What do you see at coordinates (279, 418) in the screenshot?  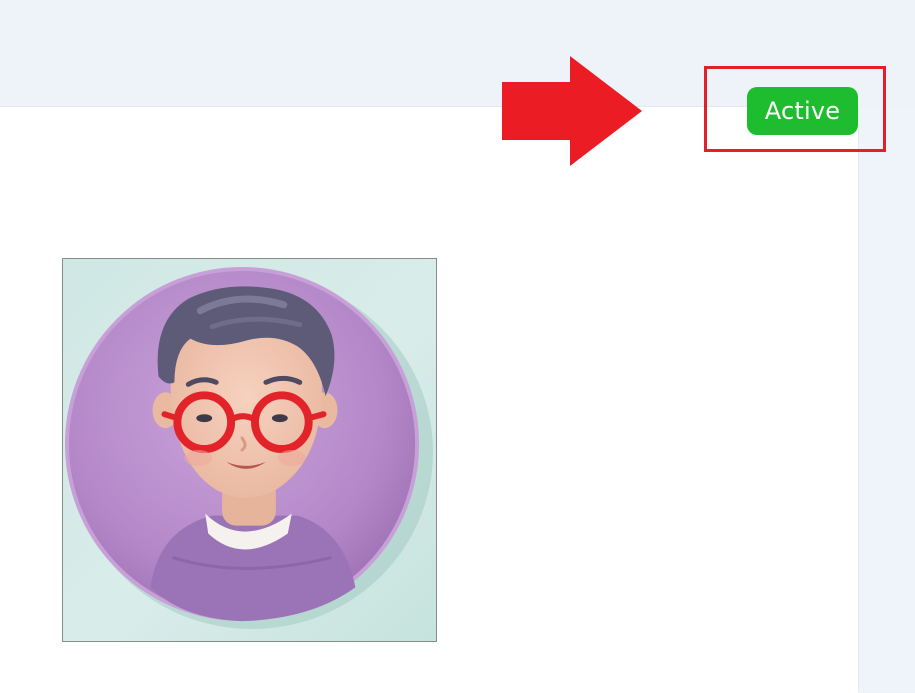 I see `right-eye` at bounding box center [279, 418].